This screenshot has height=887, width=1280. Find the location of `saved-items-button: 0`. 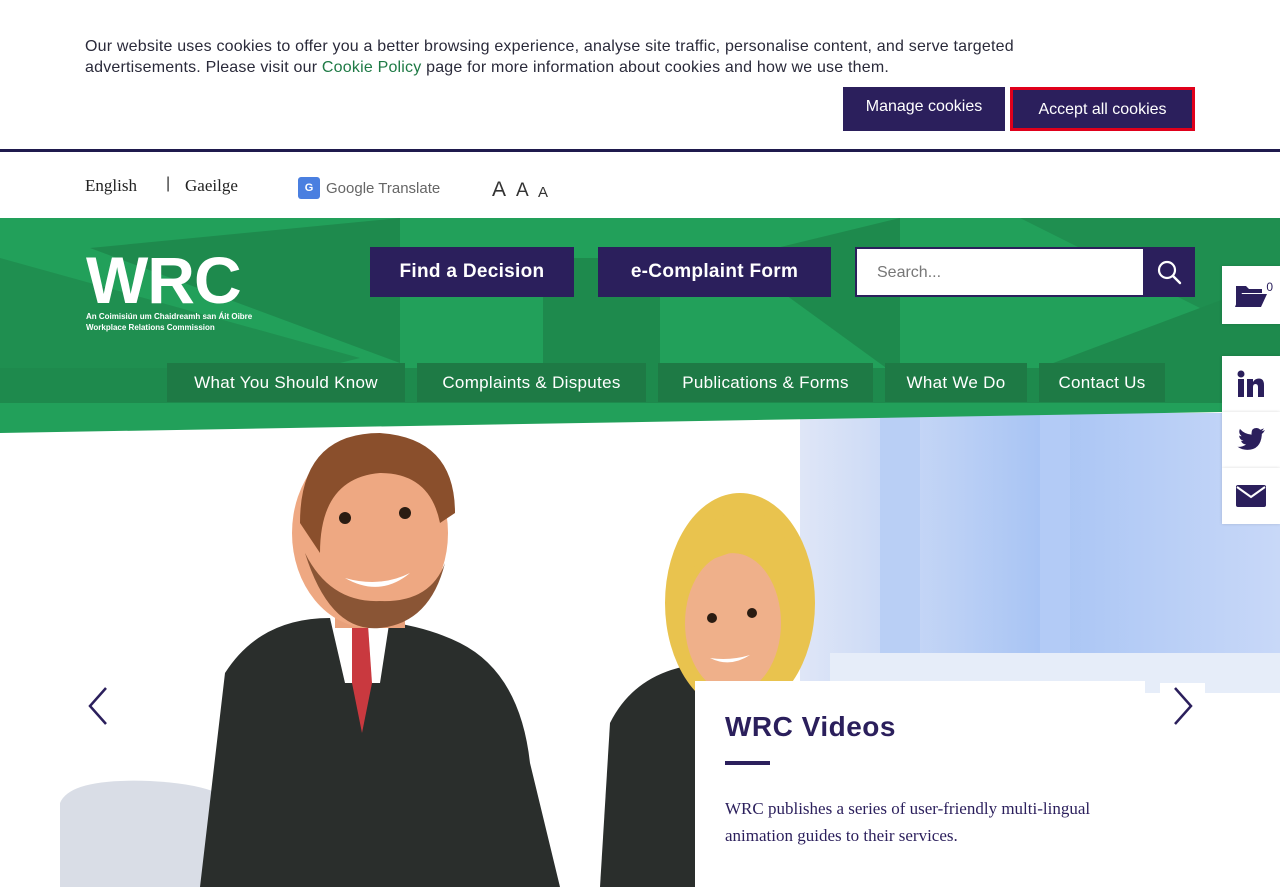

saved-items-button: 0 is located at coordinates (1251, 295).